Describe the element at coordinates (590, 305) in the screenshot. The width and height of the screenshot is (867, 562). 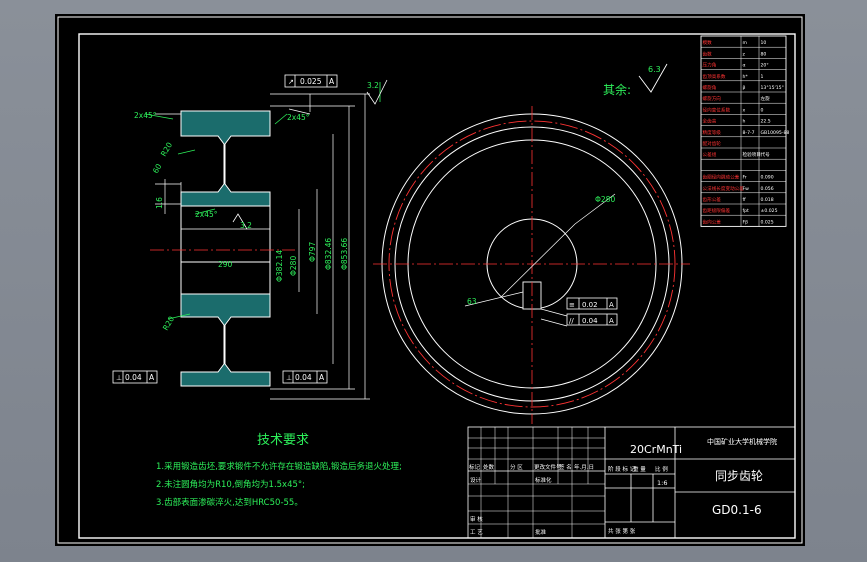
I see `sym-tol-text: 0.02` at that location.